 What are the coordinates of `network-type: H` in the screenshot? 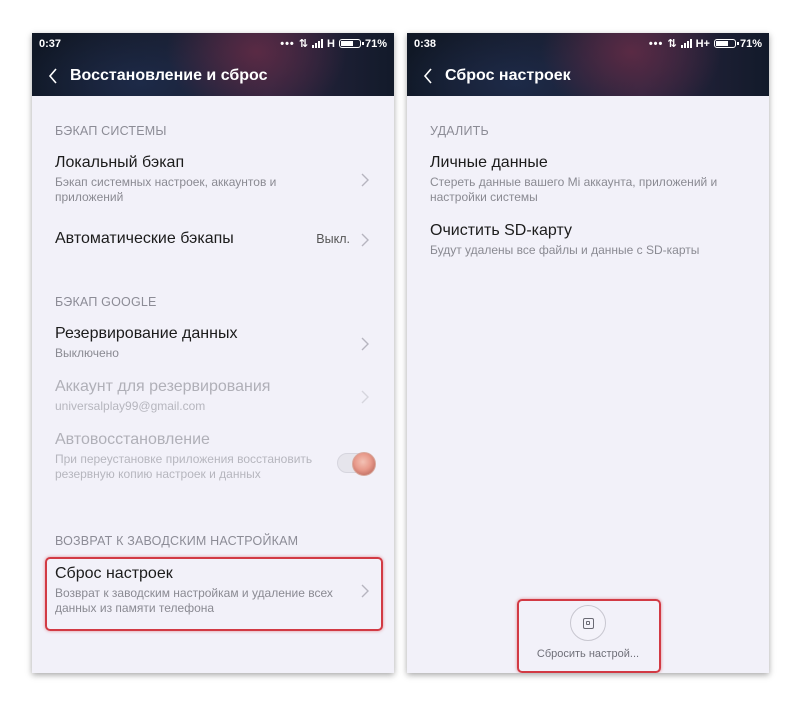 It's located at (331, 43).